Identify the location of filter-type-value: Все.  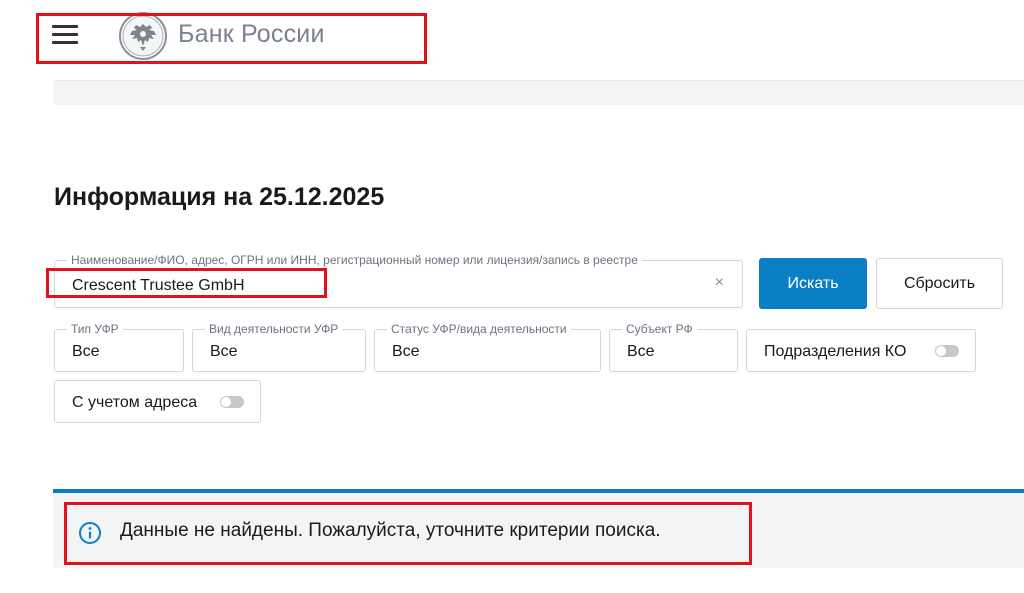
(86, 351).